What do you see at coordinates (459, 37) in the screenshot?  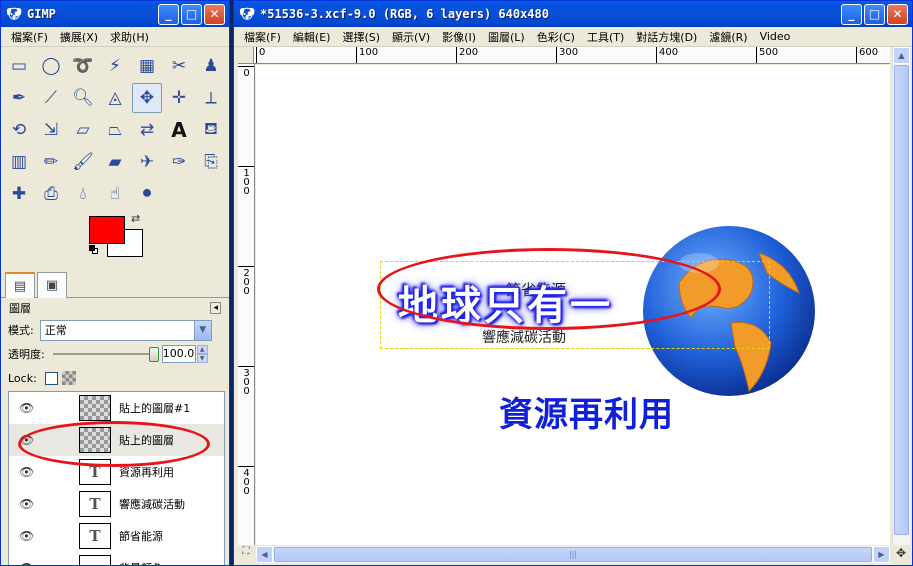 I see `image-menu-item: 影像(I)` at bounding box center [459, 37].